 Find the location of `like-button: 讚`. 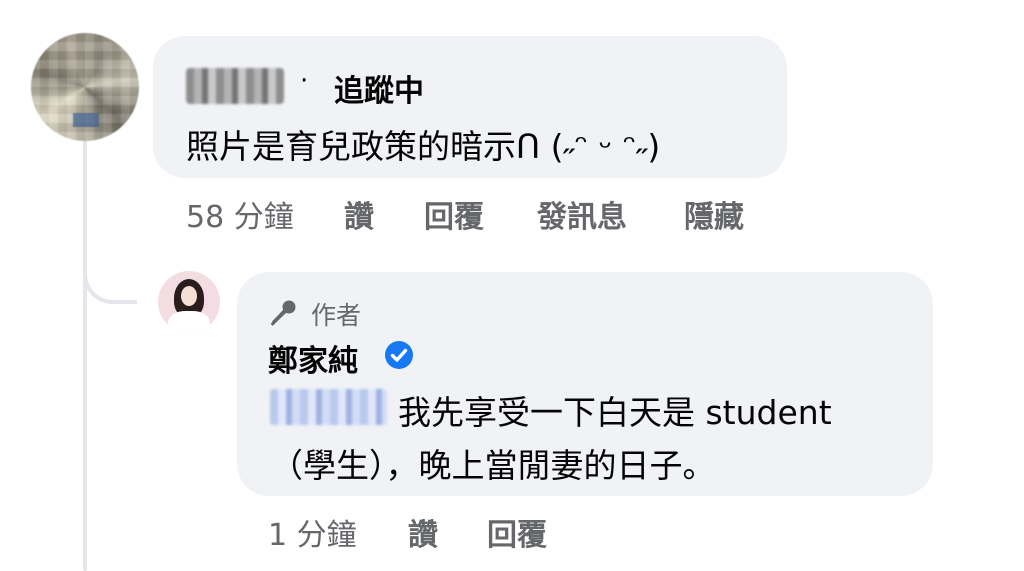

like-button: 讚 is located at coordinates (359, 214).